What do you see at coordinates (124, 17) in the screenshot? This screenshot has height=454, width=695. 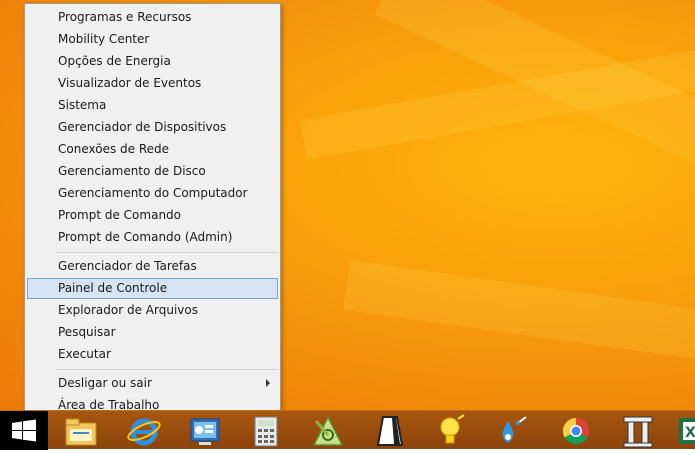 I see `menu-item-label: Programas e Recursos` at bounding box center [124, 17].